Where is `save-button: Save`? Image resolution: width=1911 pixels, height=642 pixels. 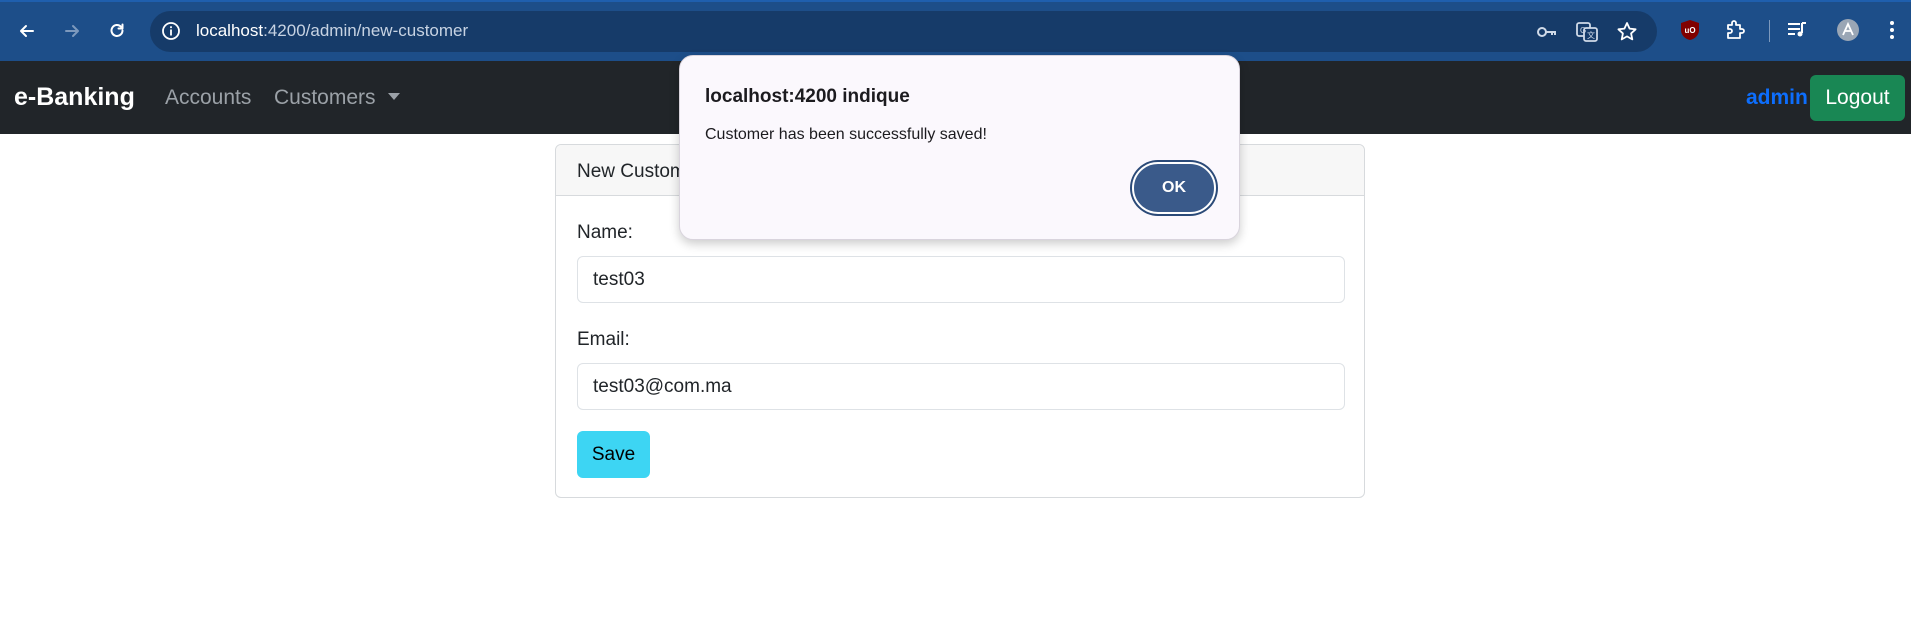 save-button: Save is located at coordinates (613, 454).